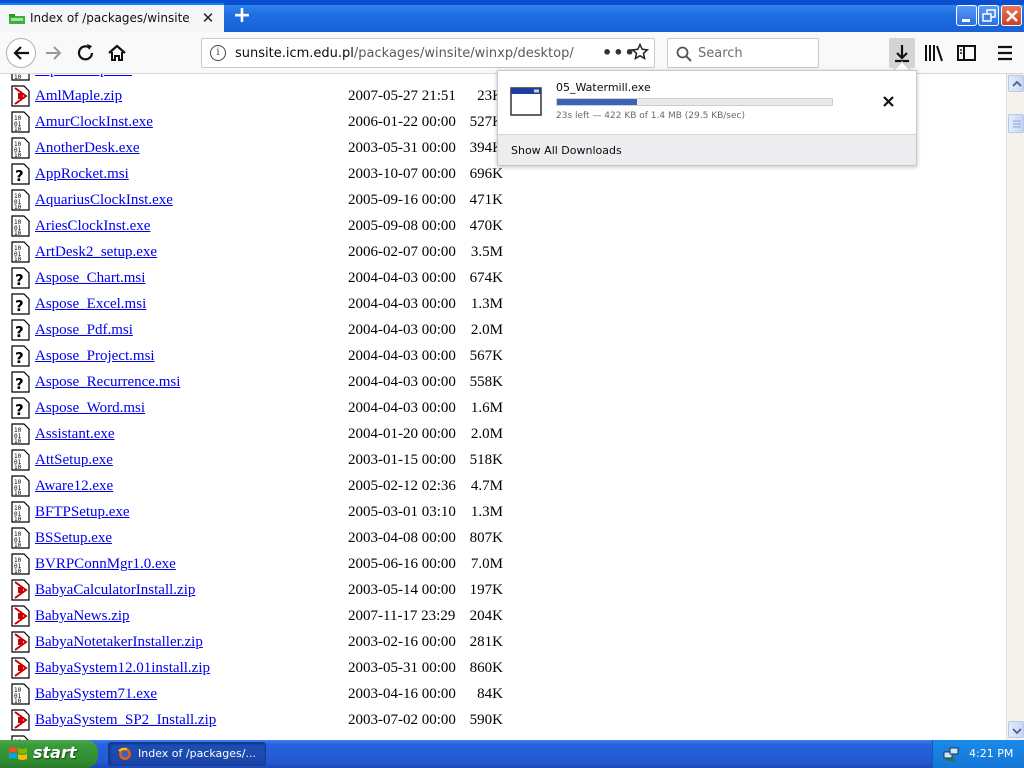 This screenshot has height=768, width=1024. I want to click on restore-icon, so click(989, 15).